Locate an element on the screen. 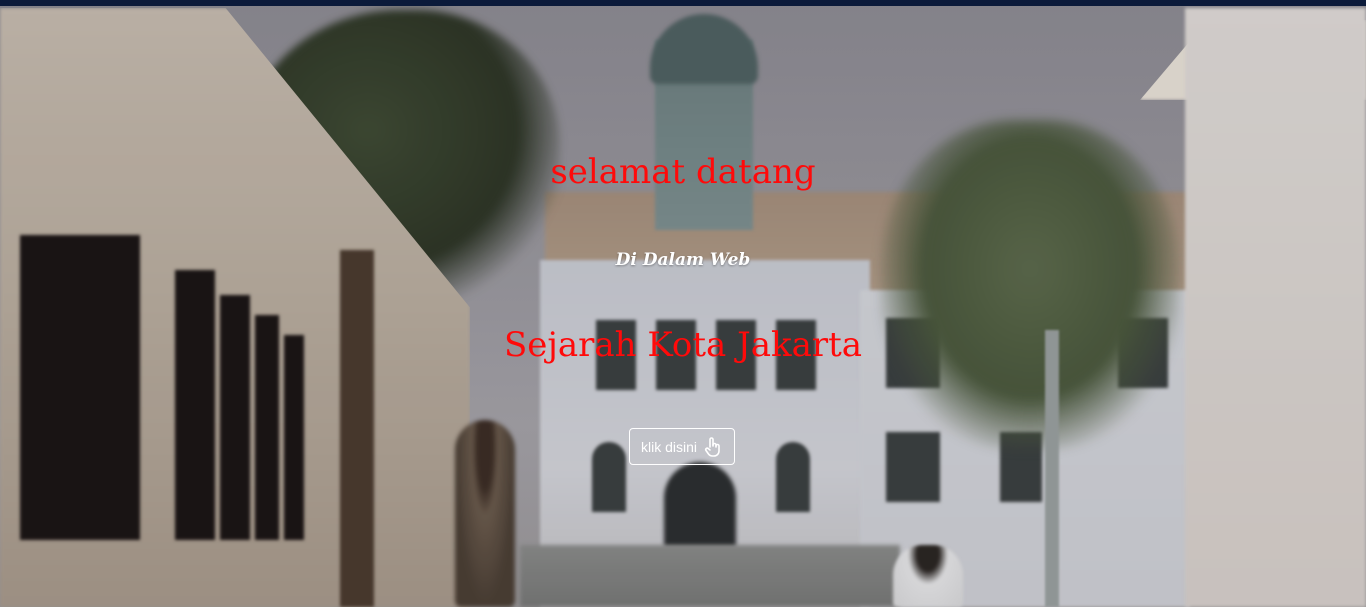 Image resolution: width=1366 pixels, height=607 pixels. hero-subtitle: Di Dalam Web is located at coordinates (683, 260).